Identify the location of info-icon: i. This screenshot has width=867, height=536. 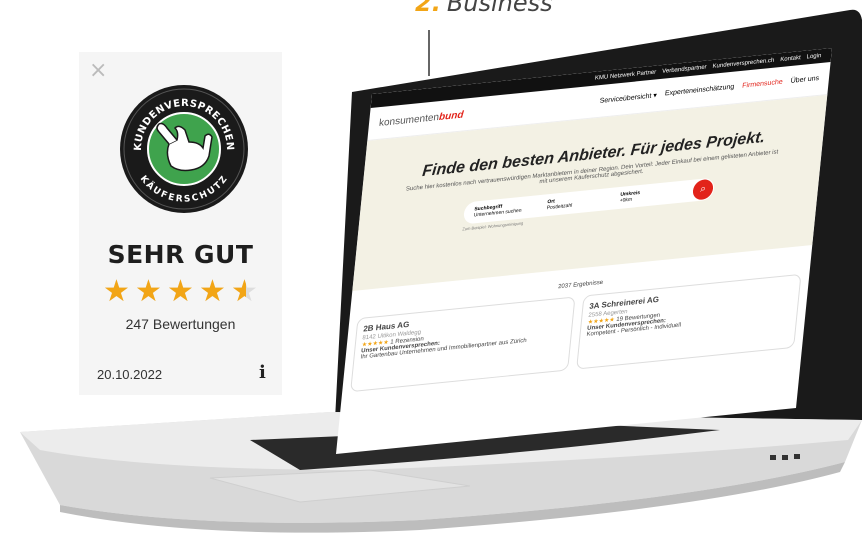
(262, 372).